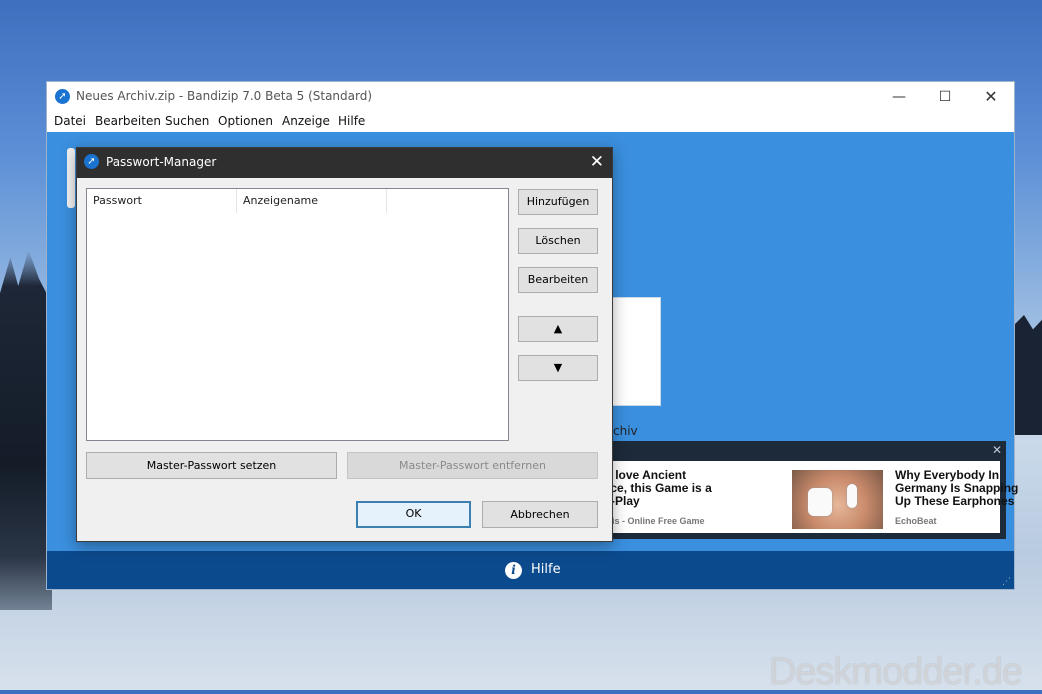  What do you see at coordinates (161, 162) in the screenshot?
I see `dialog-title: Passwort-Manager` at bounding box center [161, 162].